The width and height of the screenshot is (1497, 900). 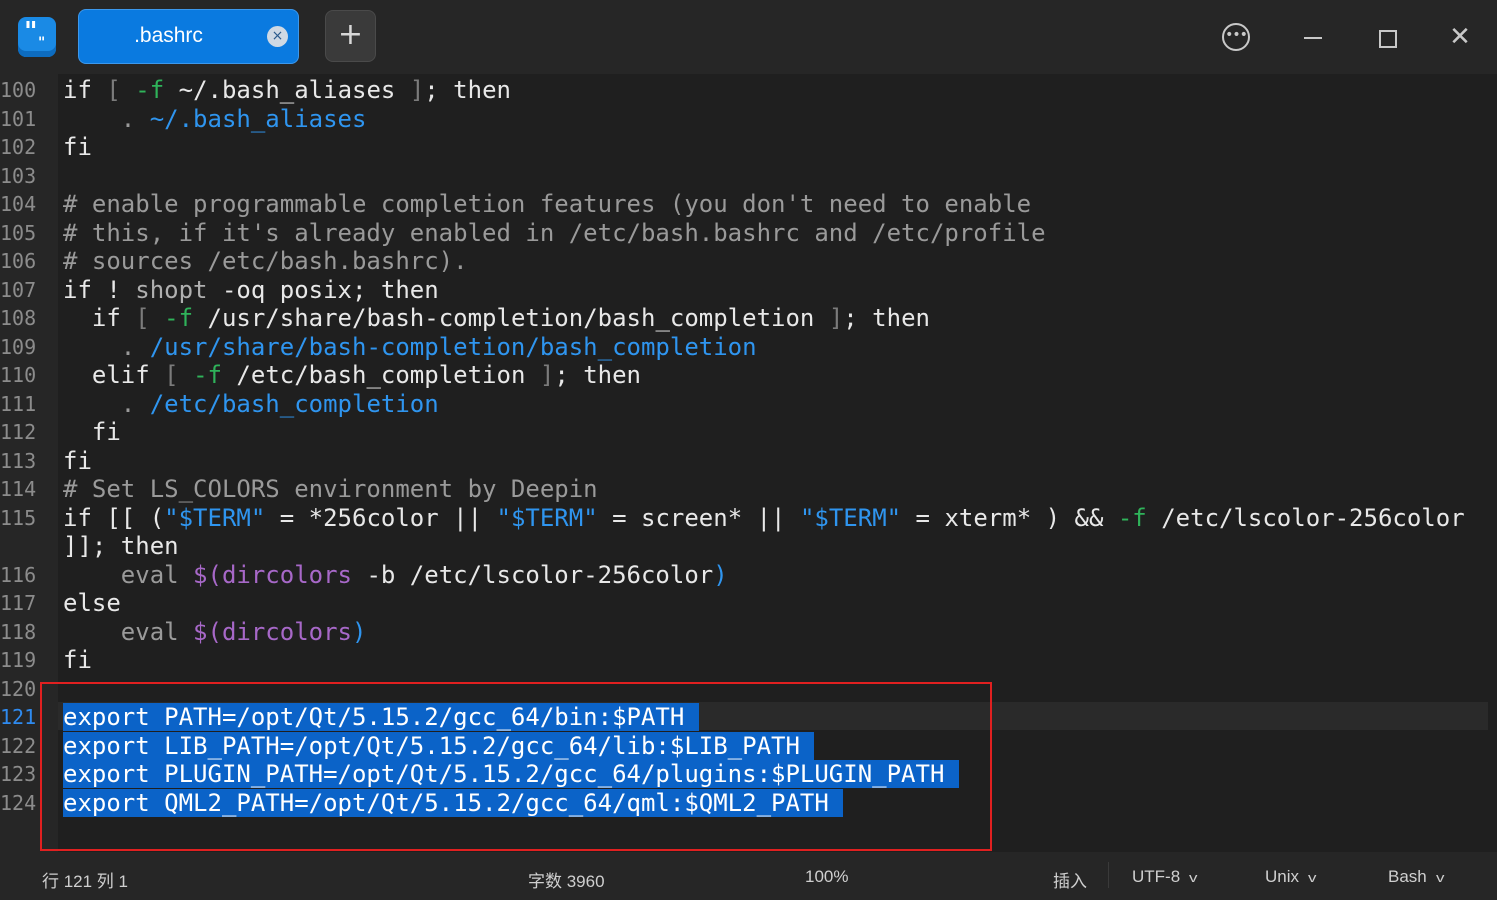 What do you see at coordinates (1460, 37) in the screenshot?
I see `close-window-icon: ✕` at bounding box center [1460, 37].